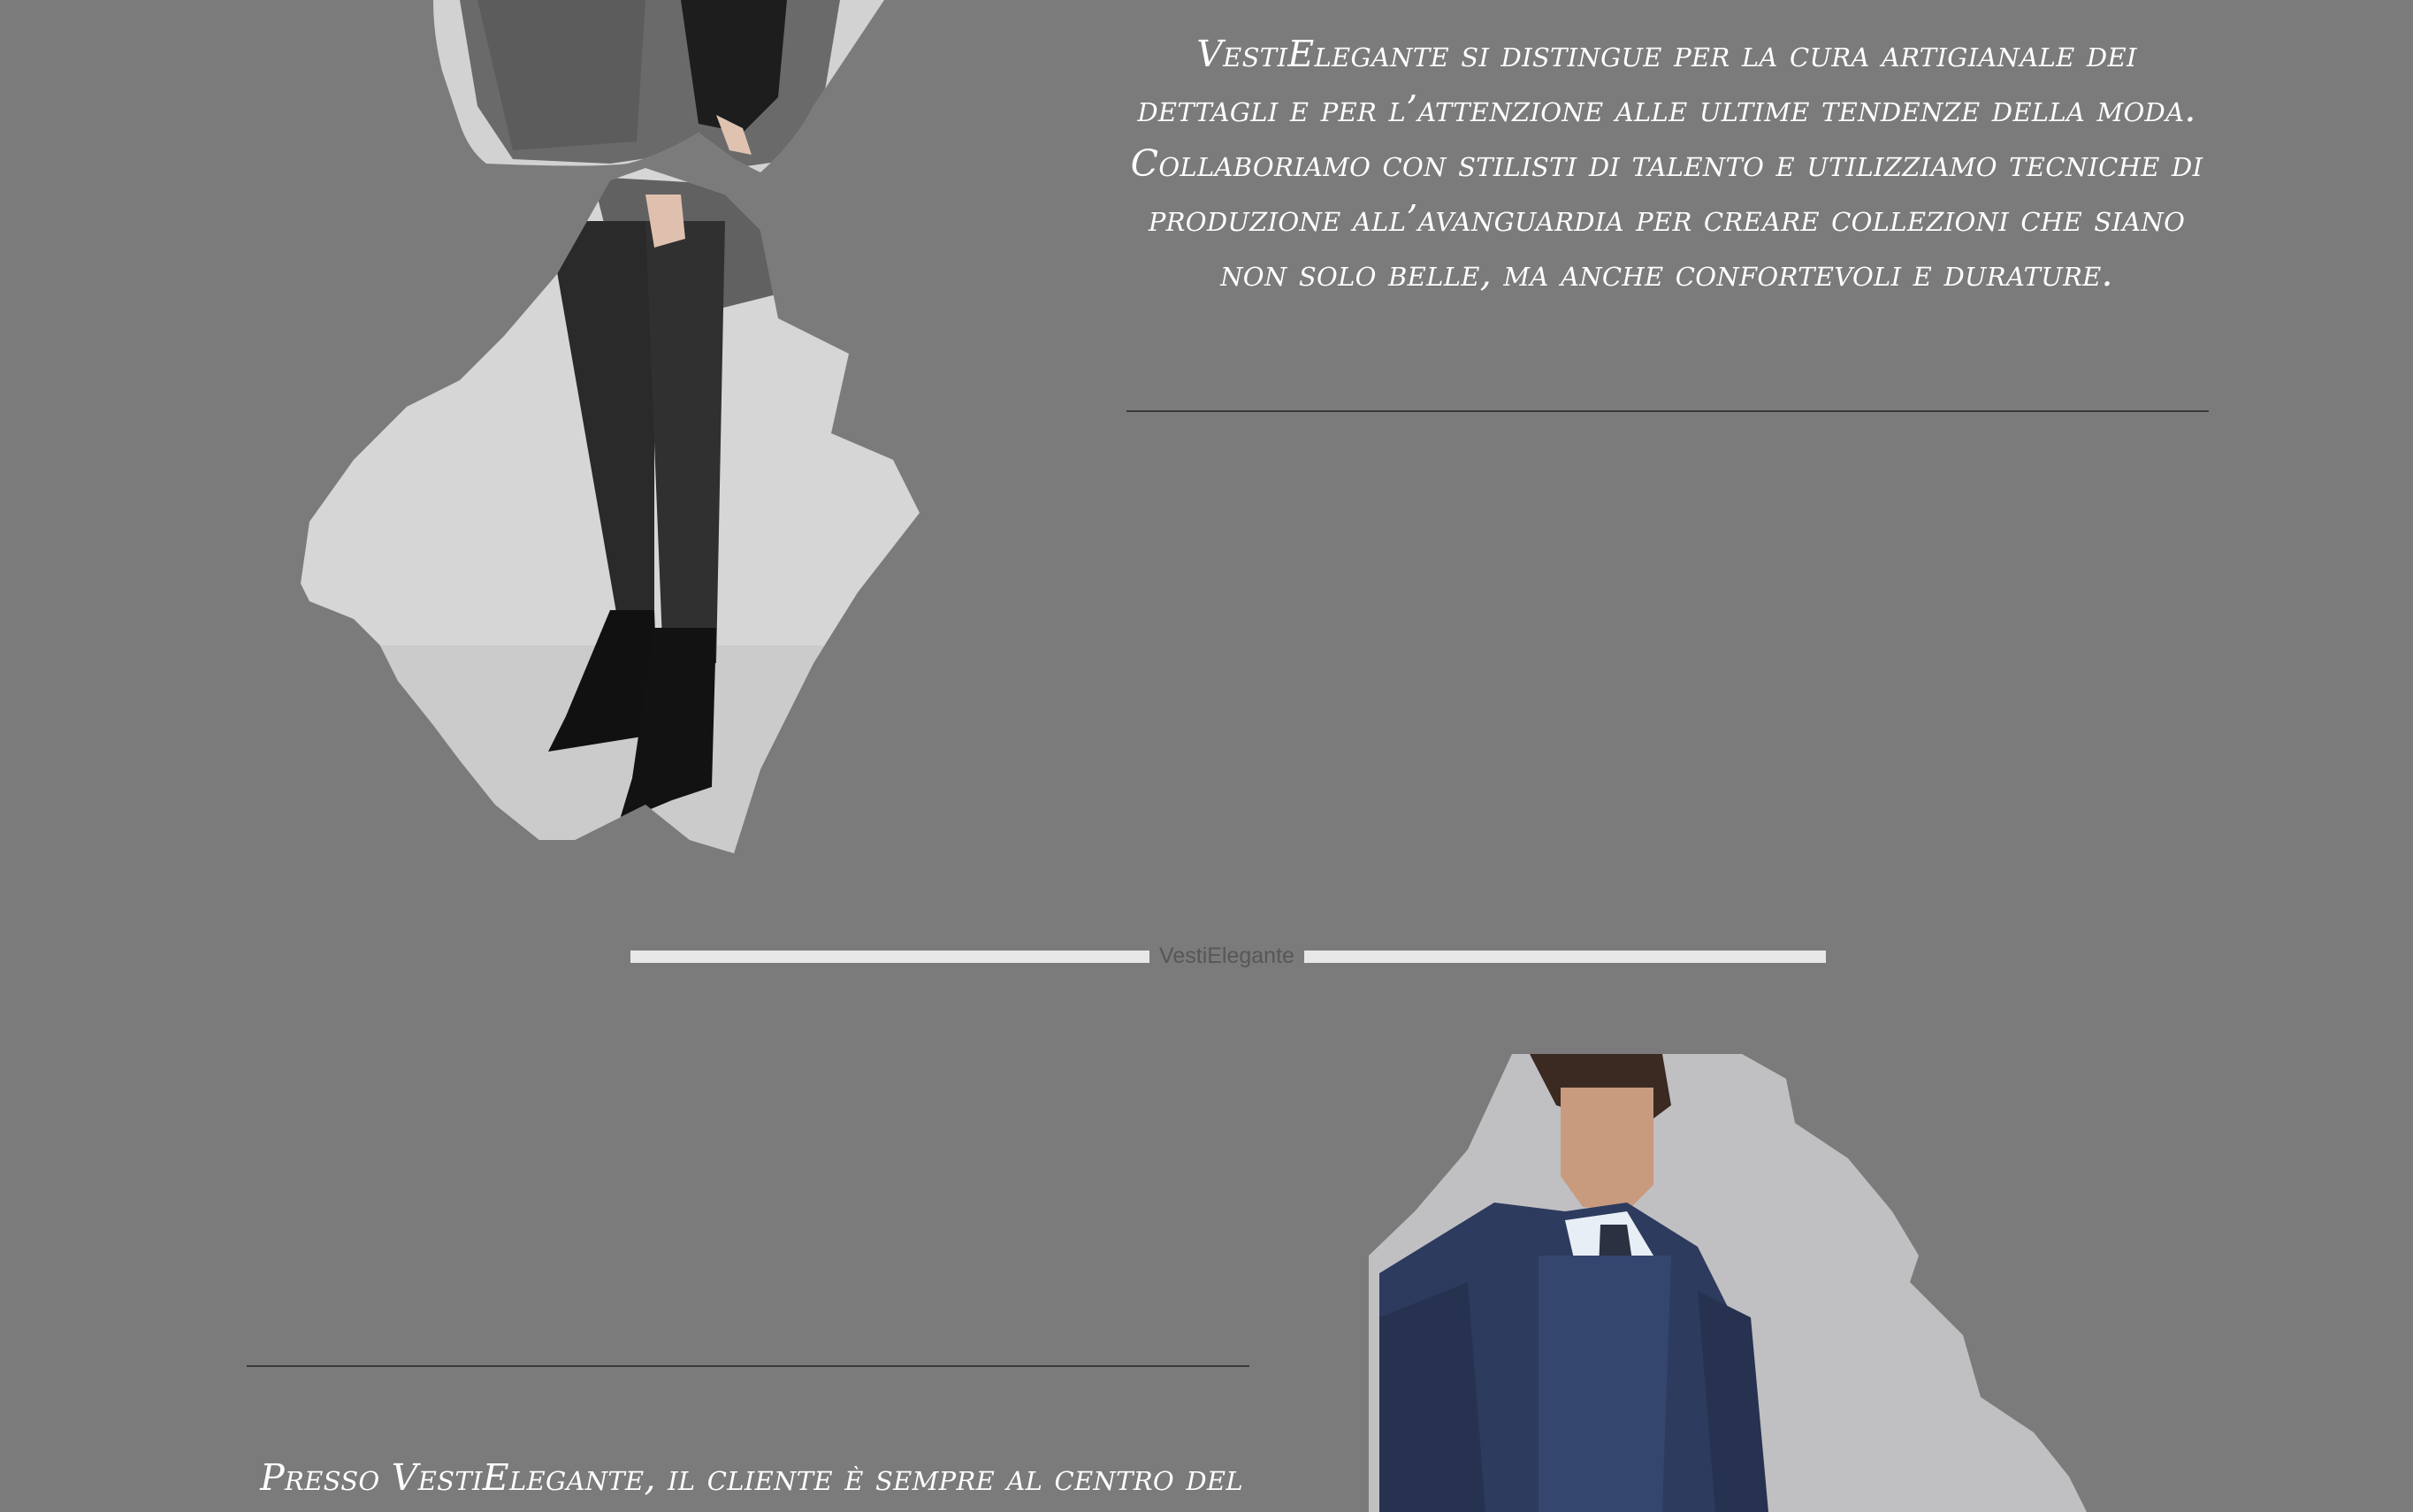 The image size is (2413, 1512). What do you see at coordinates (1728, 1283) in the screenshot?
I see `man-suit-photo` at bounding box center [1728, 1283].